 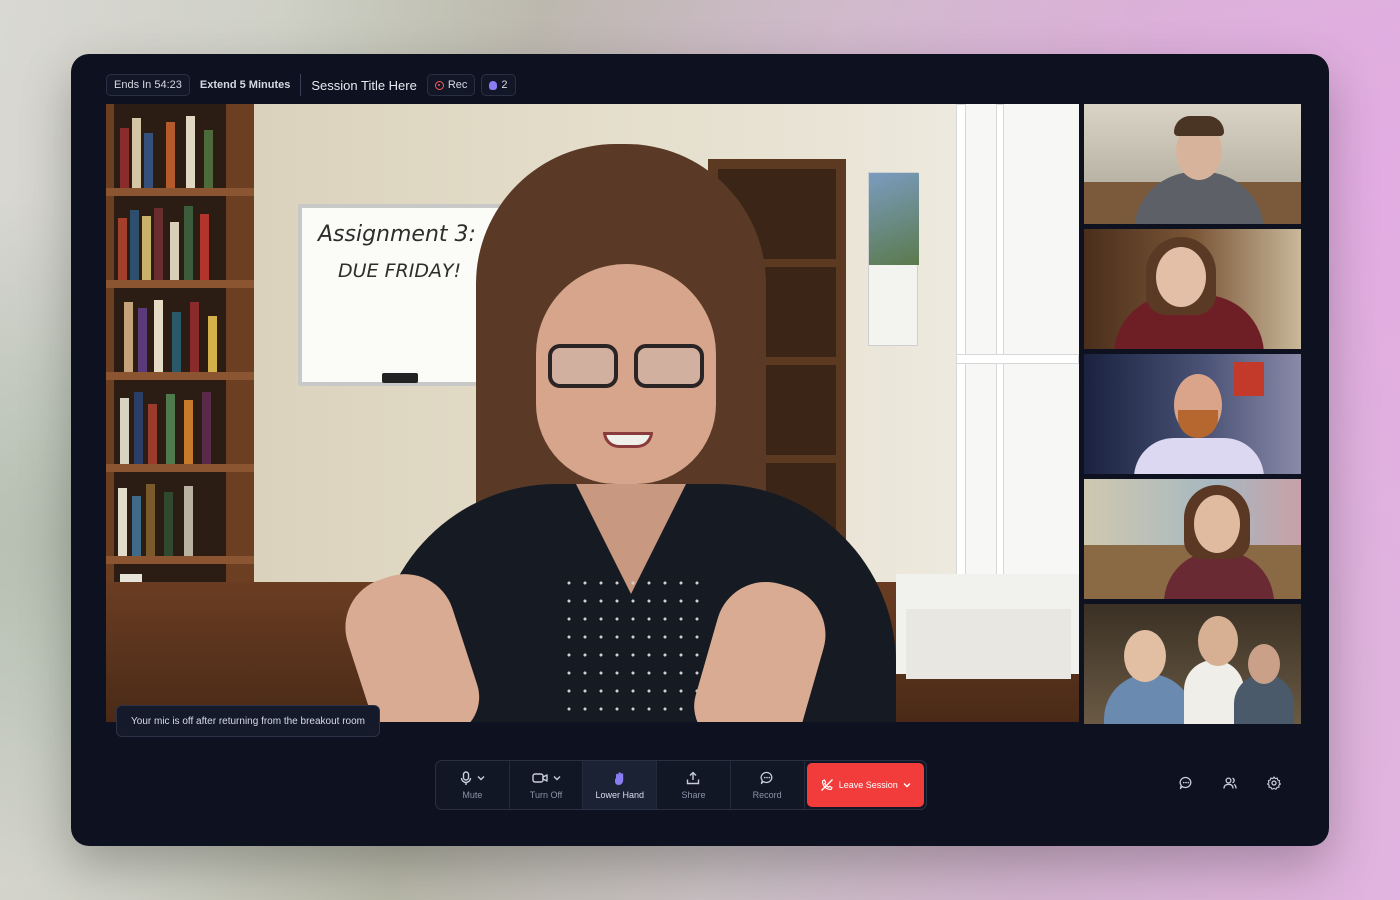 What do you see at coordinates (457, 85) in the screenshot?
I see `recording-label: Rec` at bounding box center [457, 85].